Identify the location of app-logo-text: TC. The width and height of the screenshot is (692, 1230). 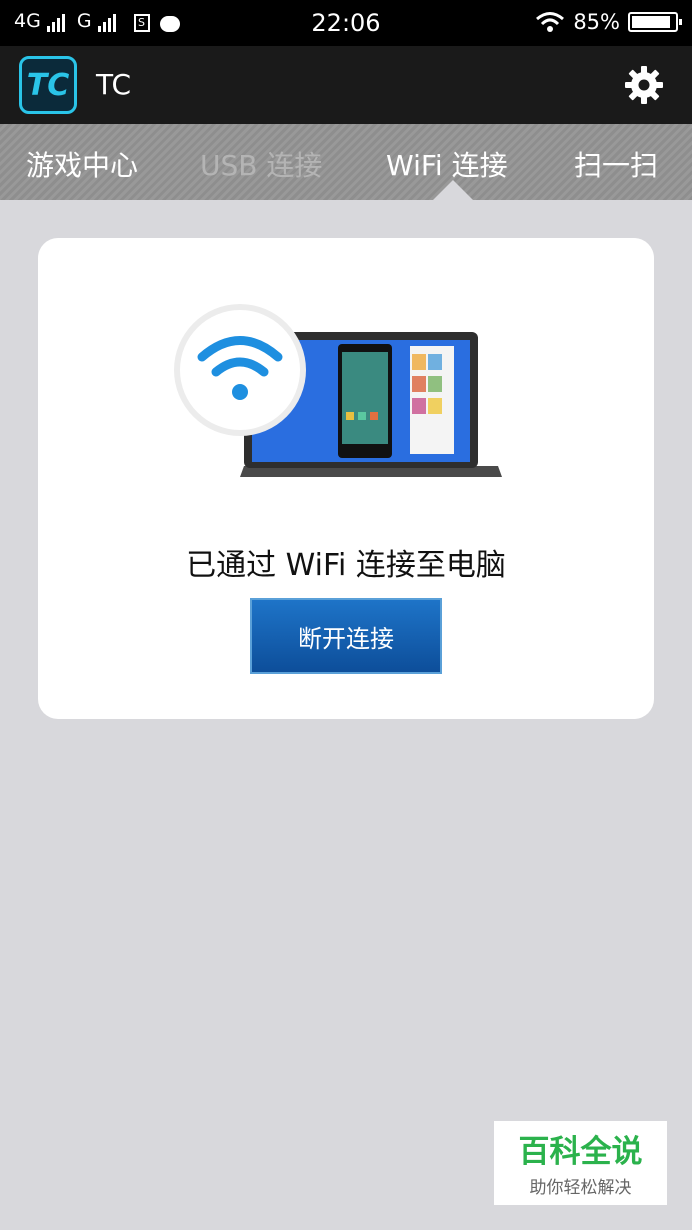
(48, 85).